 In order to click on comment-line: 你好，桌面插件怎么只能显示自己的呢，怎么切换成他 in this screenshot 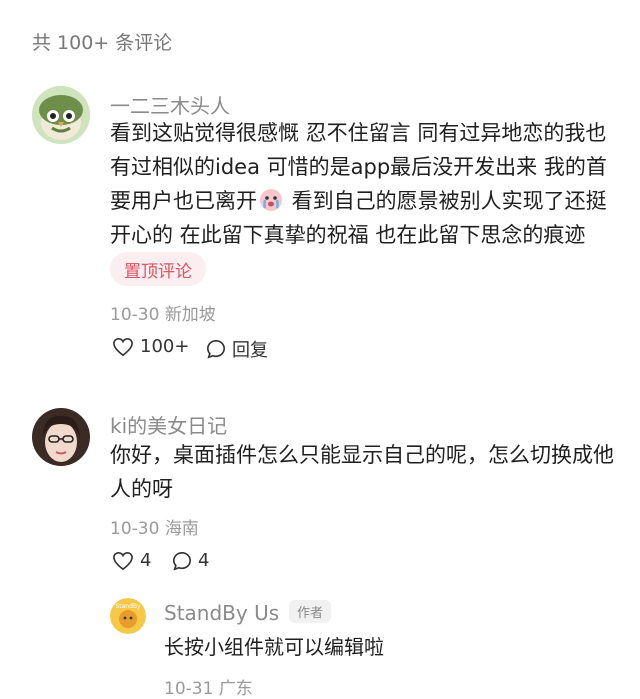, I will do `click(362, 455)`.